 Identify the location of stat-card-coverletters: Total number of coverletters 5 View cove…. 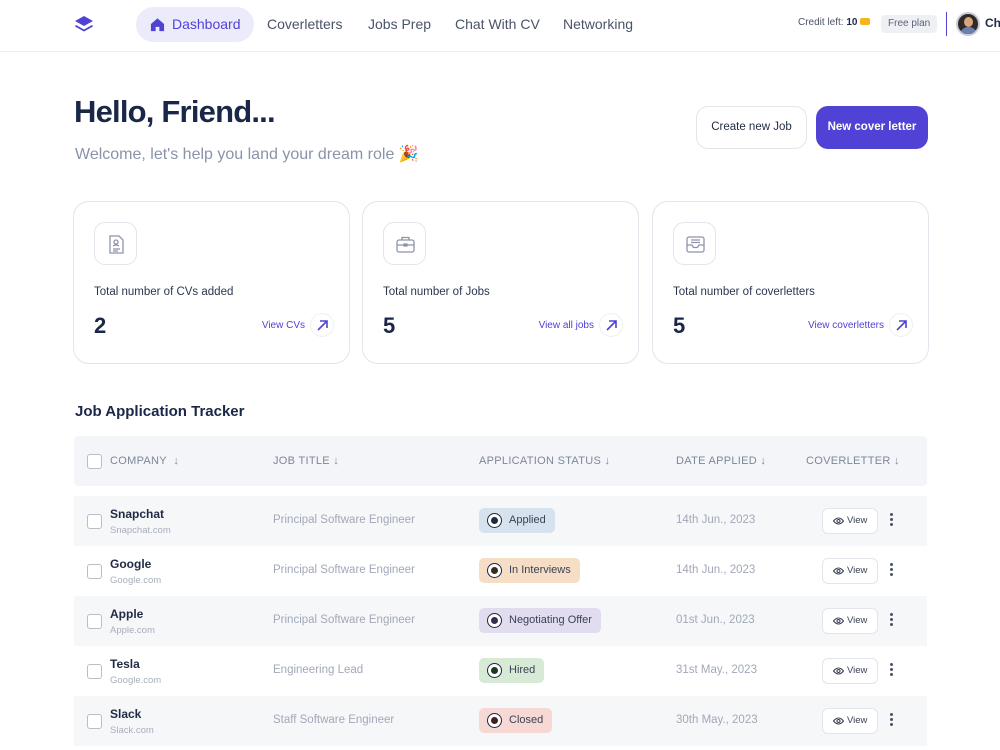
(790, 282).